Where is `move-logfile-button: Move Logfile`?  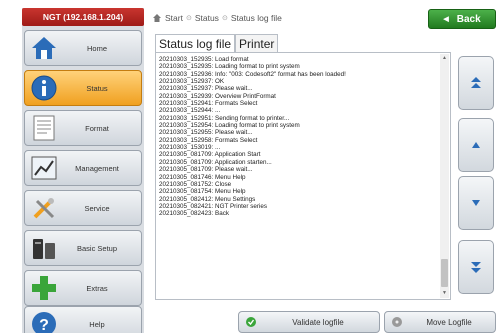 move-logfile-button: Move Logfile is located at coordinates (440, 322).